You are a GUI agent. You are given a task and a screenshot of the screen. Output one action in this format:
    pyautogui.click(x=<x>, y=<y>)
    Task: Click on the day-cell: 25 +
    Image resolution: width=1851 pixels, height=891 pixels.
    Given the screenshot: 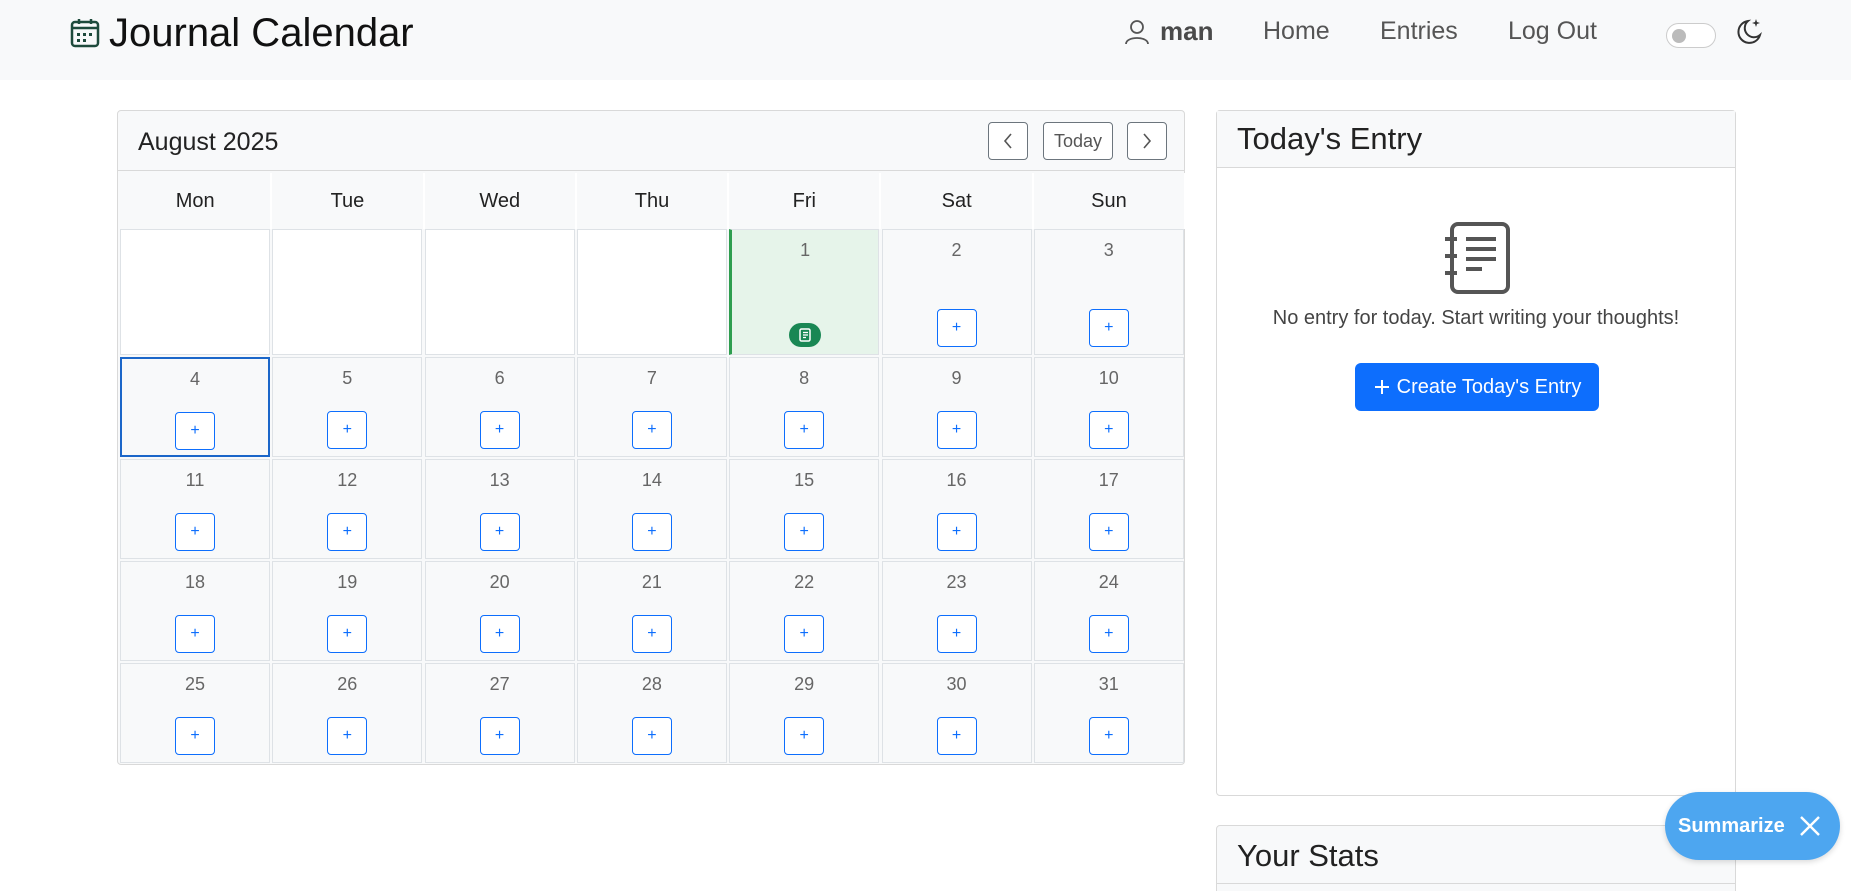 What is the action you would take?
    pyautogui.click(x=195, y=713)
    